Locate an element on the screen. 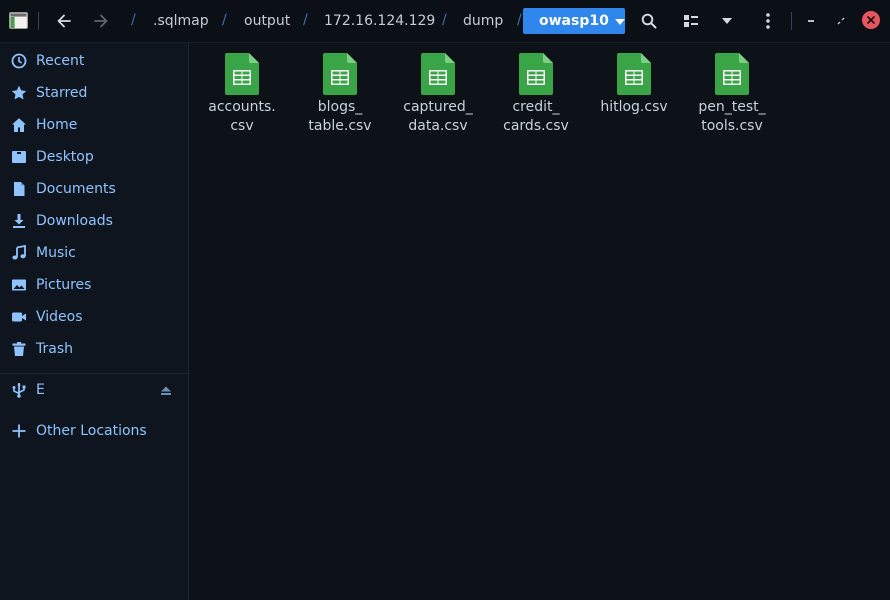  sidebar-item-label: Documents is located at coordinates (76, 189).